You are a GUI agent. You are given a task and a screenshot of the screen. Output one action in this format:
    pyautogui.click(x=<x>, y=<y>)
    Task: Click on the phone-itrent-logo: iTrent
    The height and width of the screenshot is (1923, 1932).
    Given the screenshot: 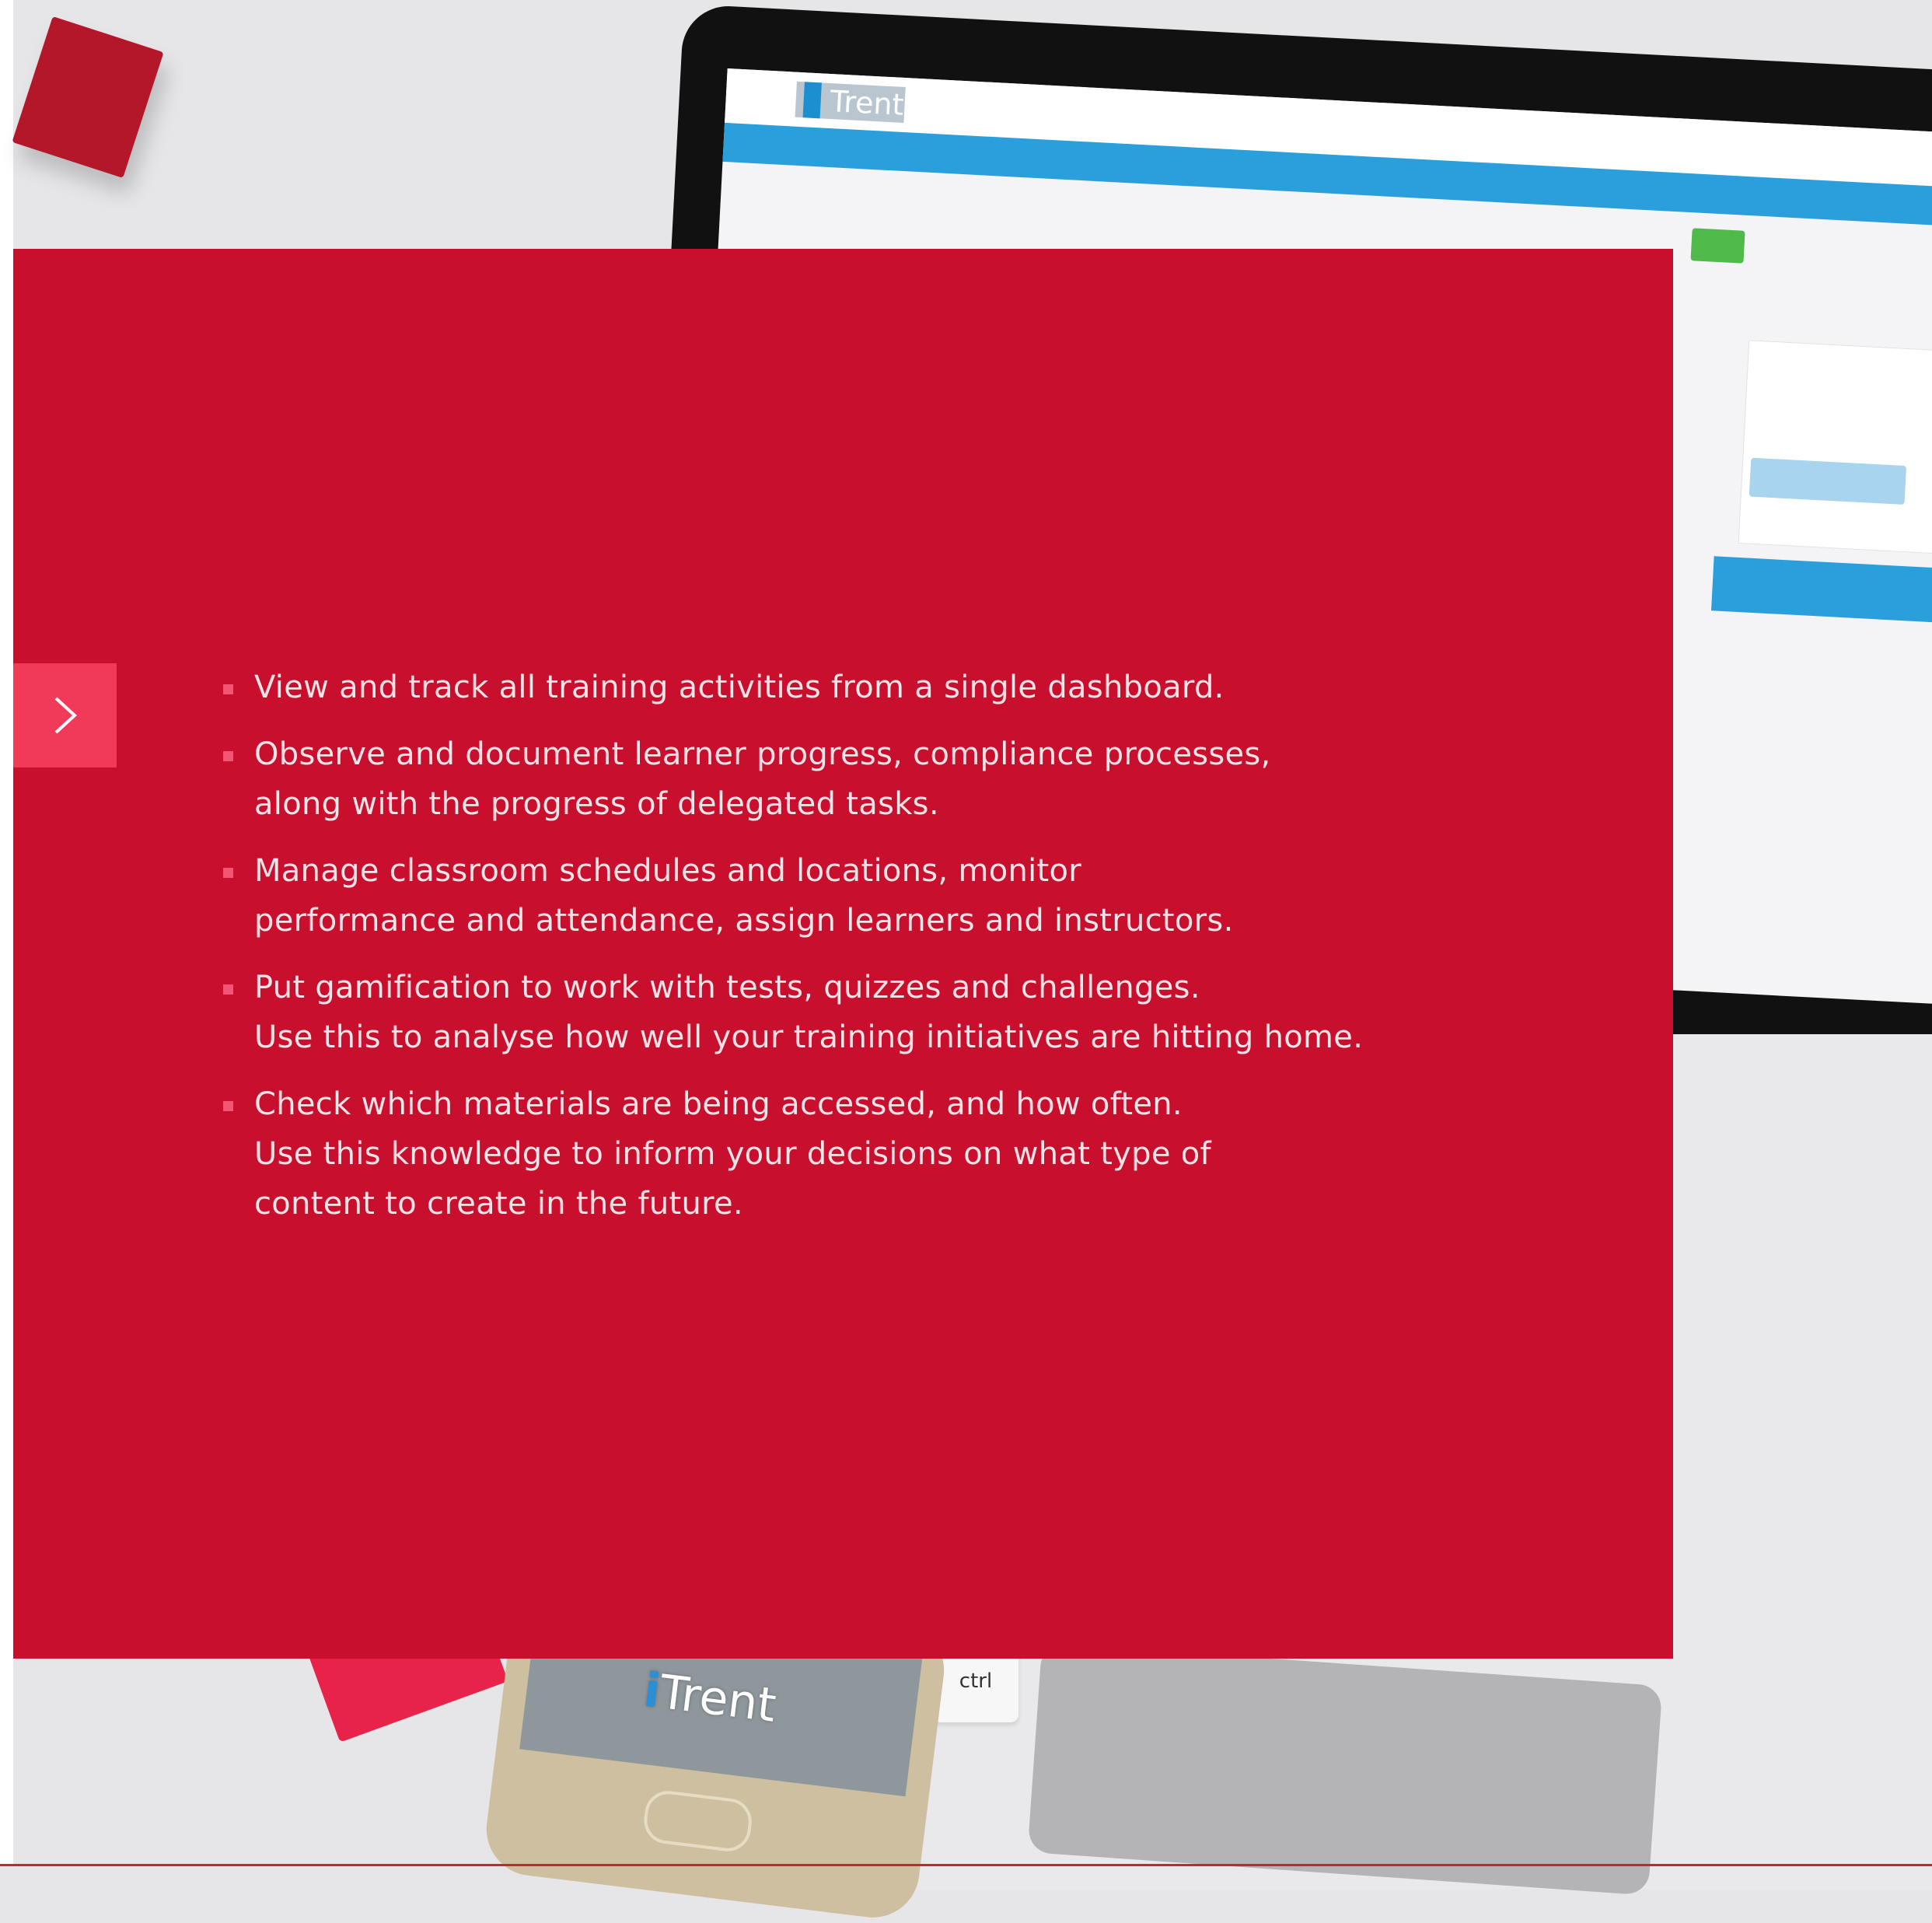 What is the action you would take?
    pyautogui.click(x=709, y=1698)
    